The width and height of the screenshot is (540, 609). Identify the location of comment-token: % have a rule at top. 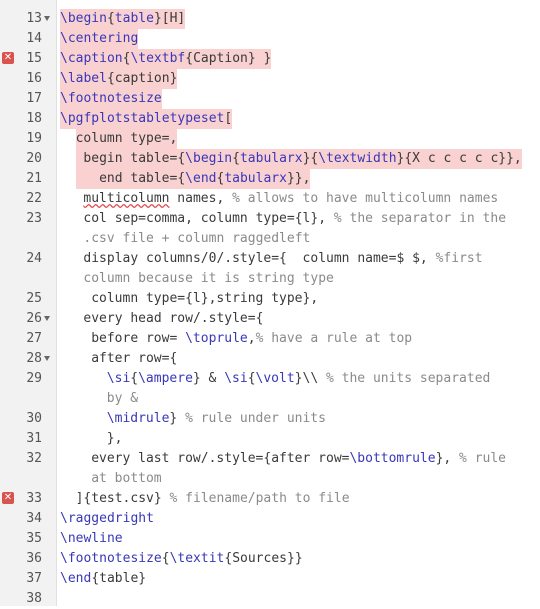
(334, 338).